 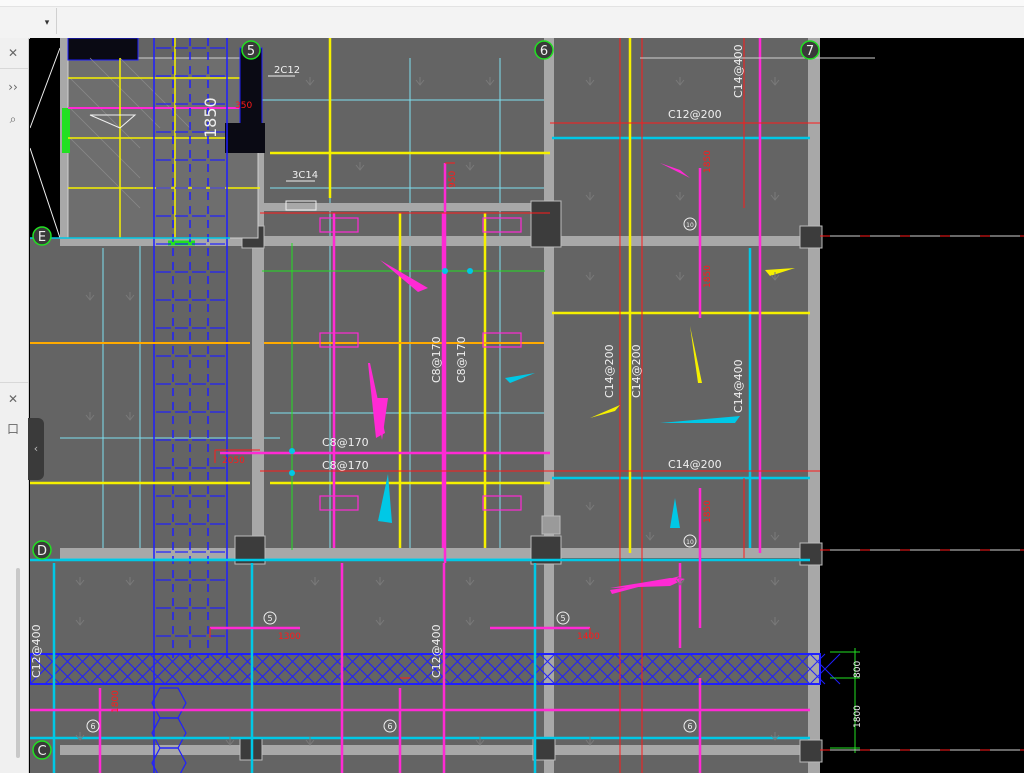 I want to click on dim-text: 350, so click(x=243, y=106).